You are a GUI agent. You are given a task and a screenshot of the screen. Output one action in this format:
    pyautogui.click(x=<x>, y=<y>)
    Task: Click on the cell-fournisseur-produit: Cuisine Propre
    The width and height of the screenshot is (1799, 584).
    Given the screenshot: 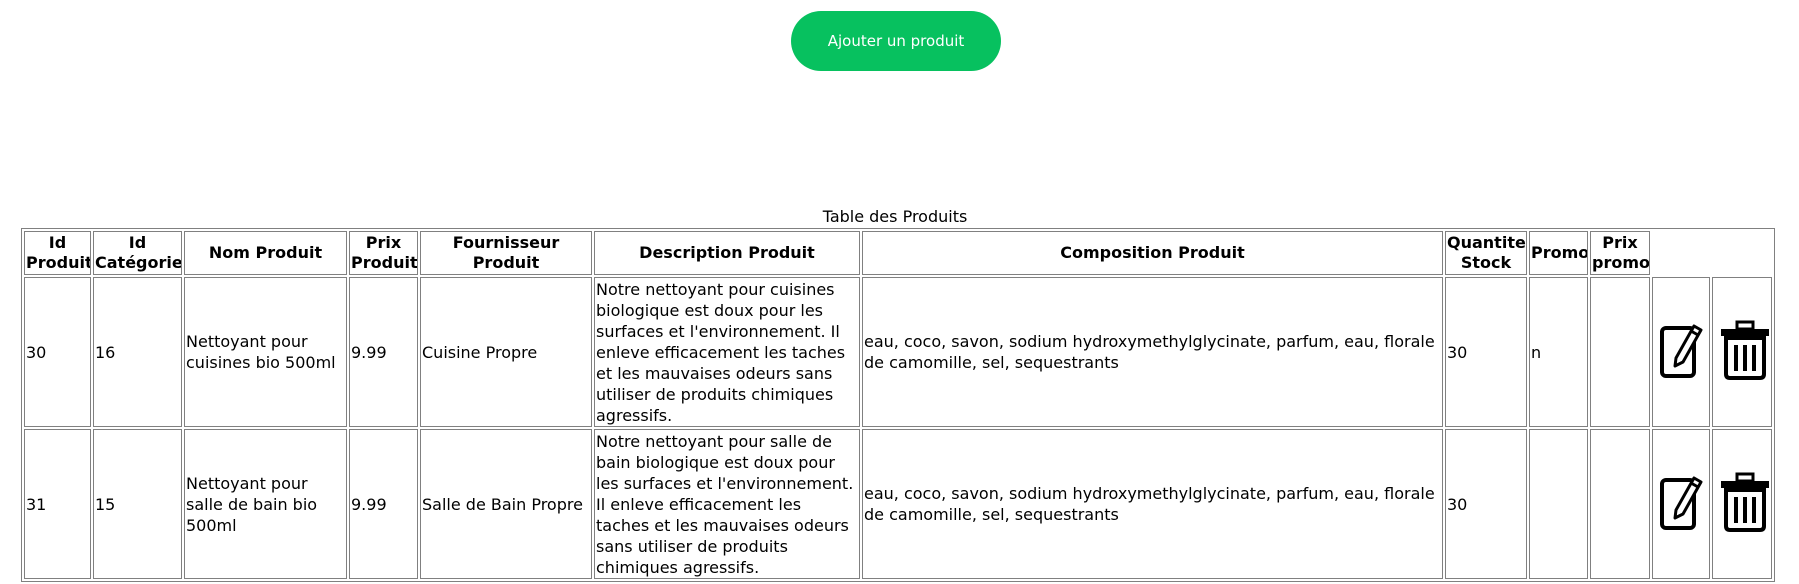 What is the action you would take?
    pyautogui.click(x=506, y=352)
    